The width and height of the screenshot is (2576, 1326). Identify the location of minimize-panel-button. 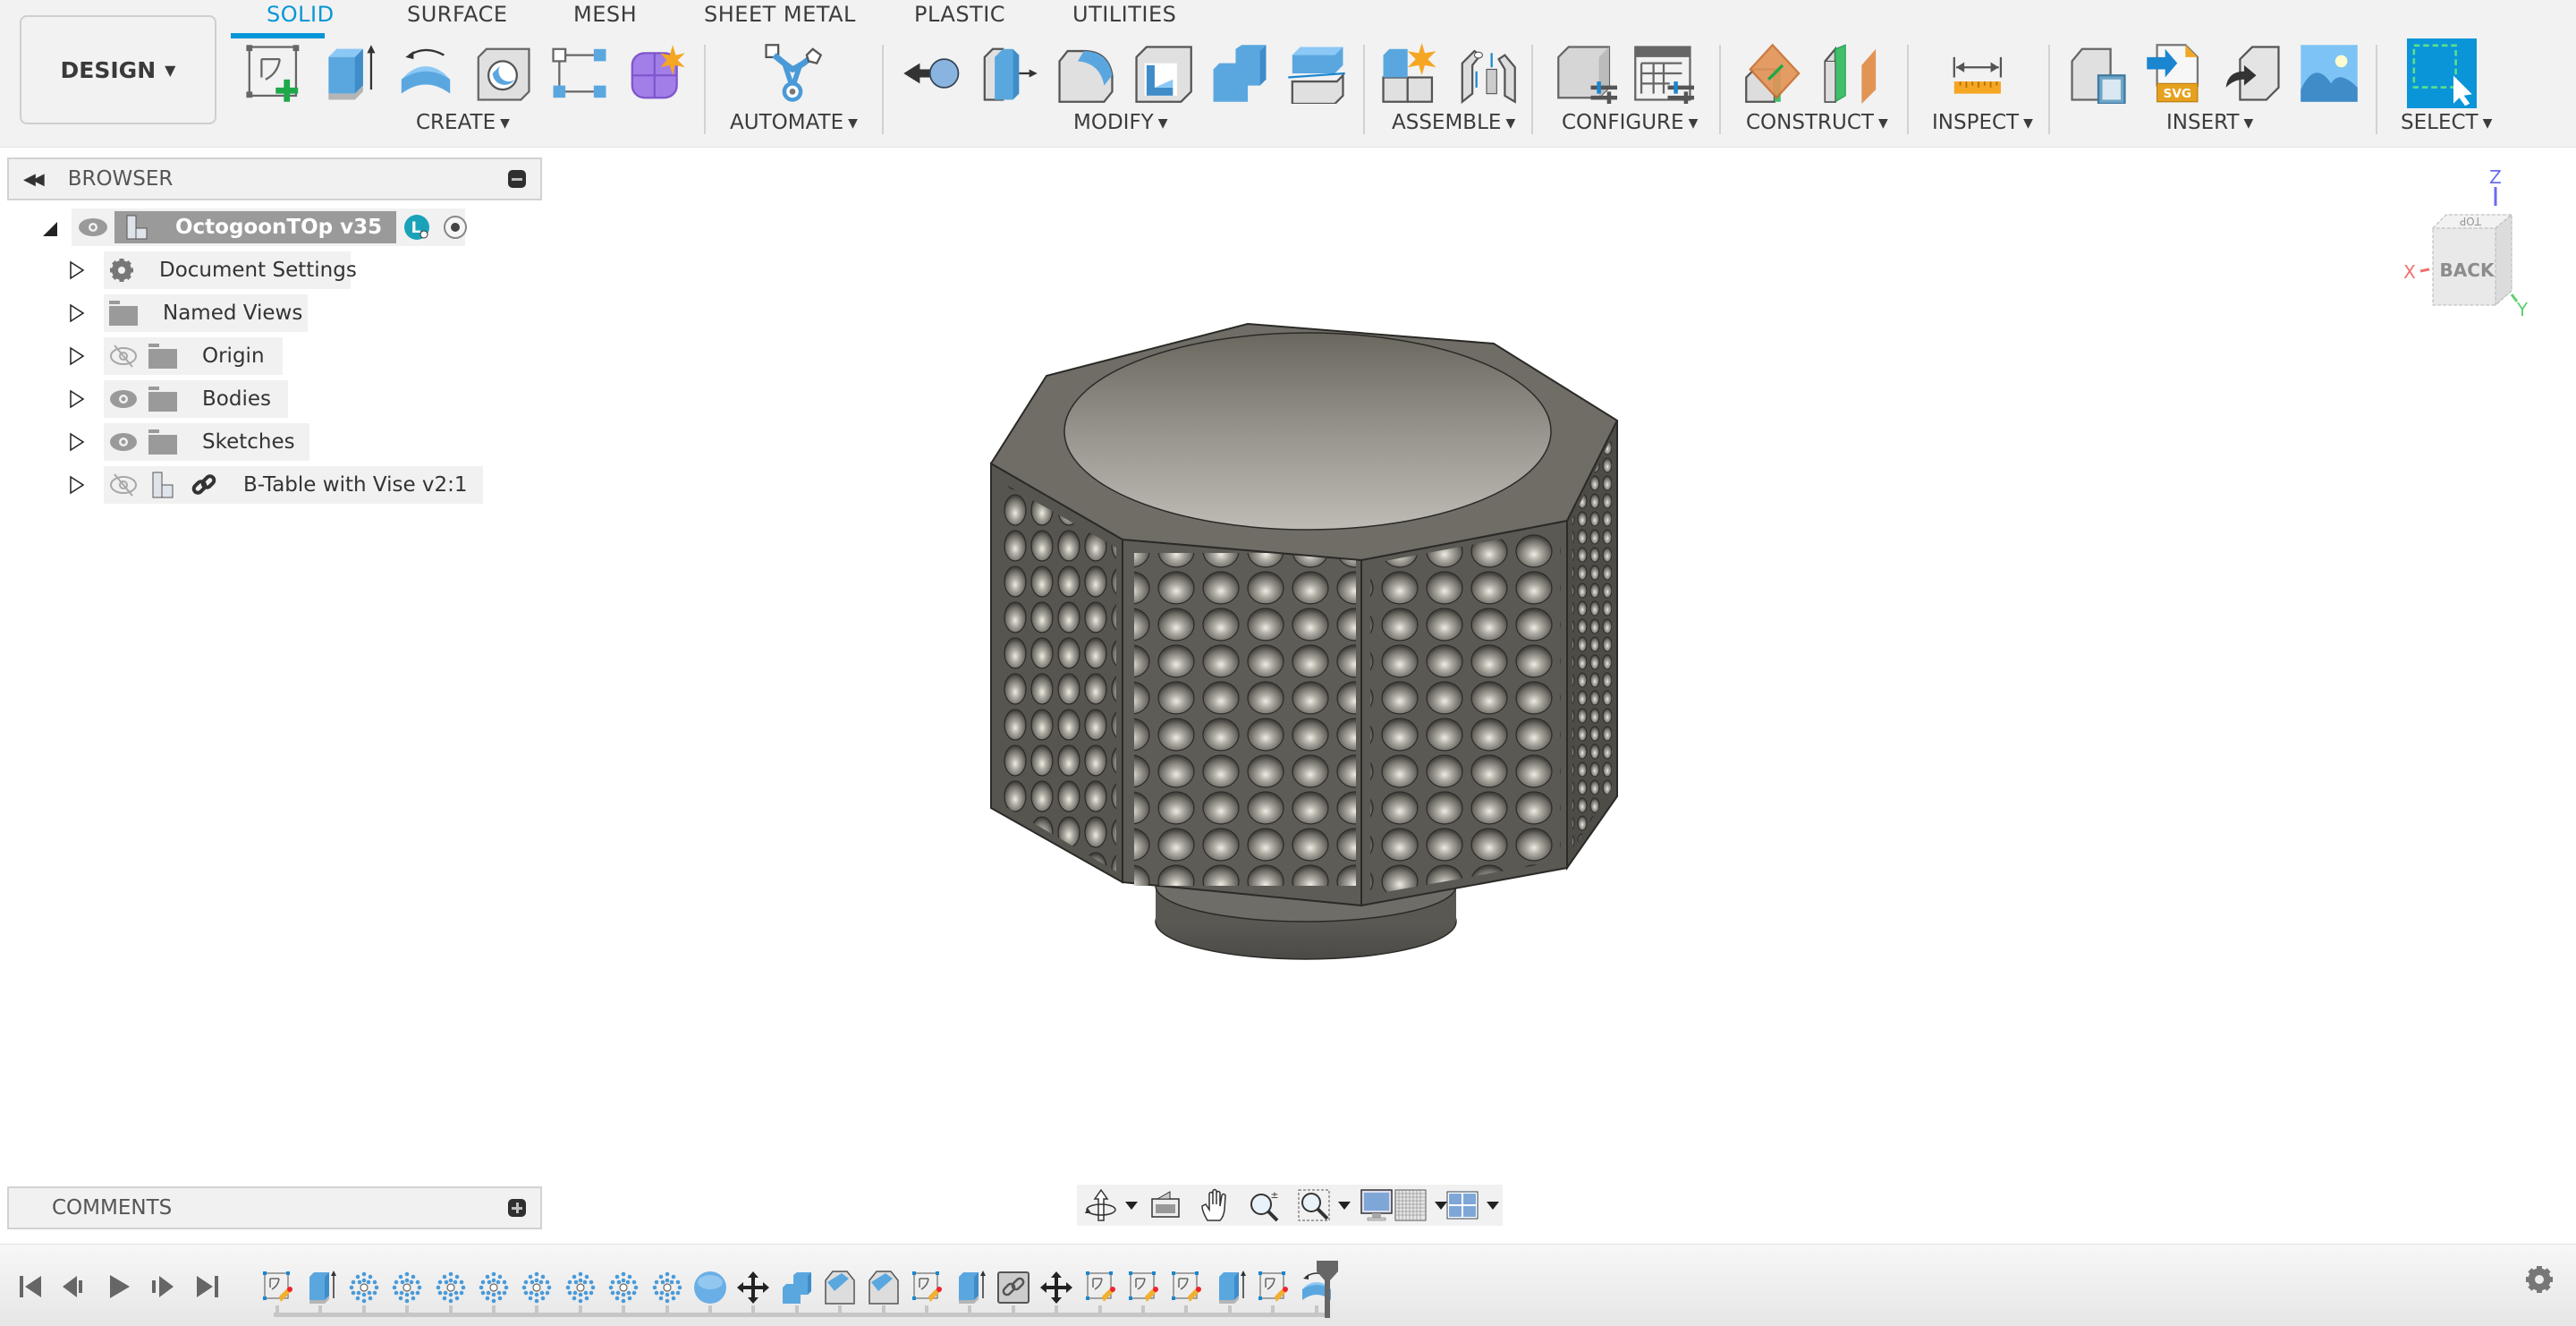
(517, 179).